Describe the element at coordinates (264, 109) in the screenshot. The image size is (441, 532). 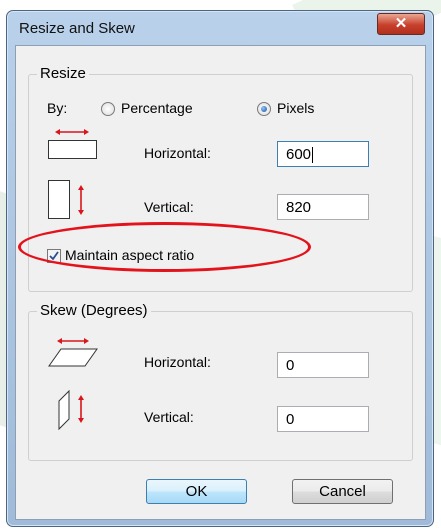
I see `pixels-radio` at that location.